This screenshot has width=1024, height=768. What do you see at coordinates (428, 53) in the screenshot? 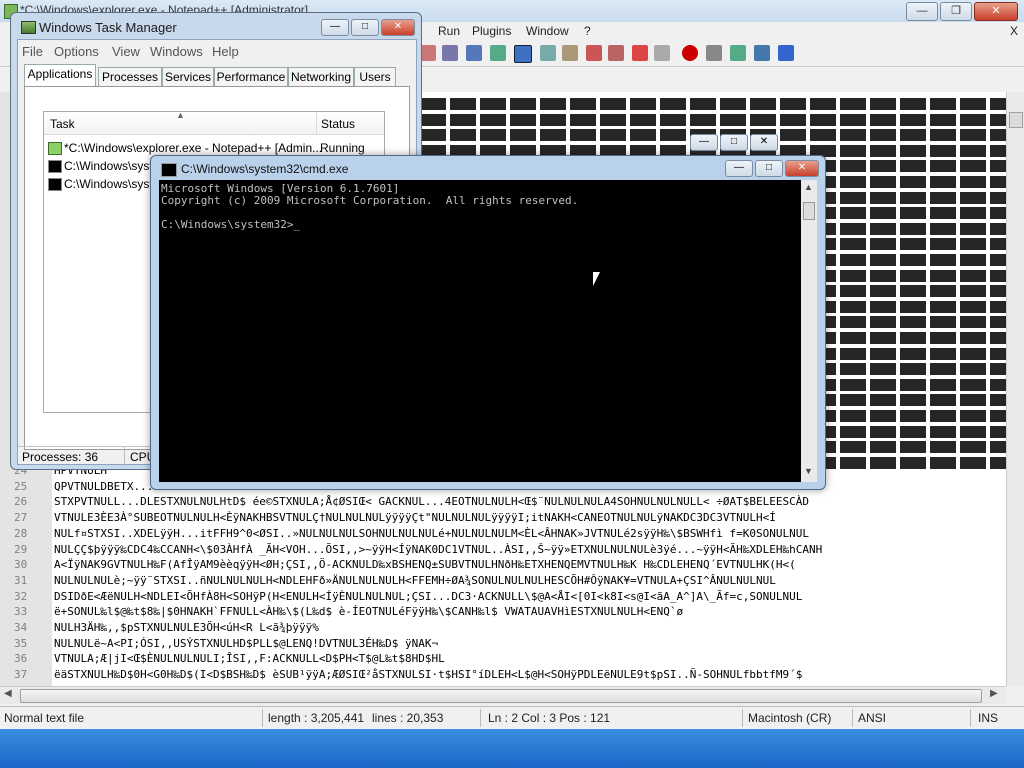
I see `zoom-in-icon` at bounding box center [428, 53].